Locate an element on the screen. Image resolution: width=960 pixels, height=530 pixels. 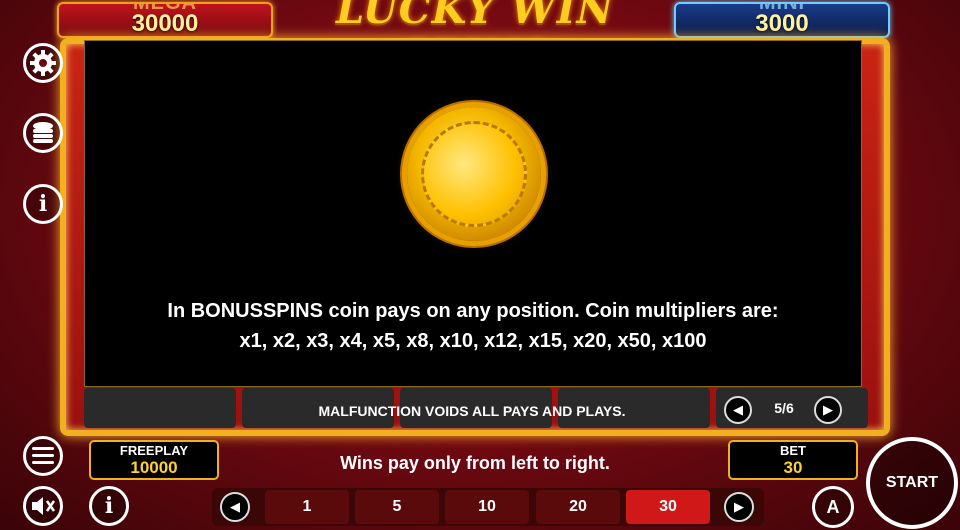
menu-button is located at coordinates (43, 456).